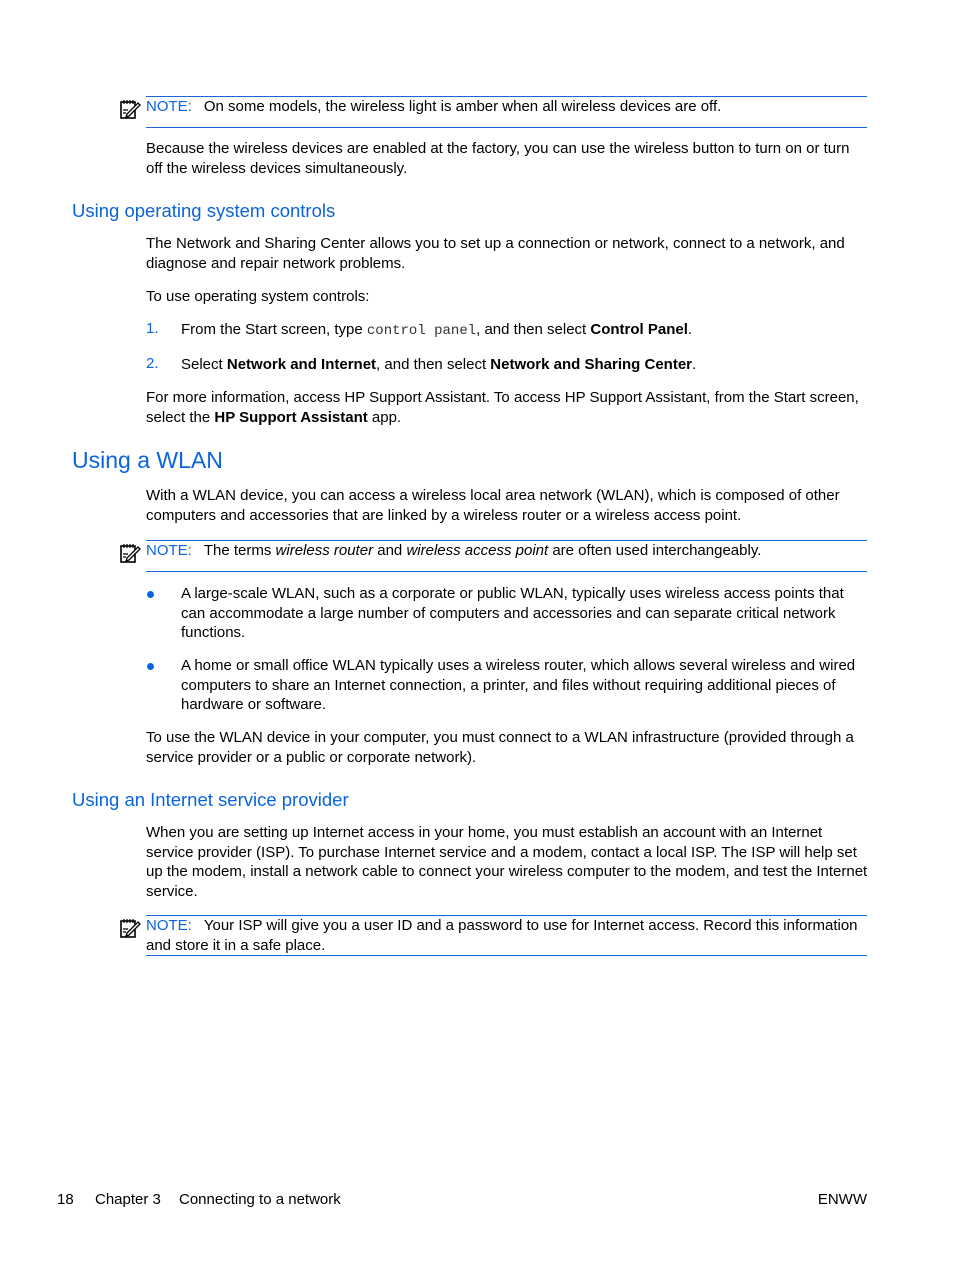 Image resolution: width=954 pixels, height=1270 pixels. I want to click on note-text: and, so click(390, 550).